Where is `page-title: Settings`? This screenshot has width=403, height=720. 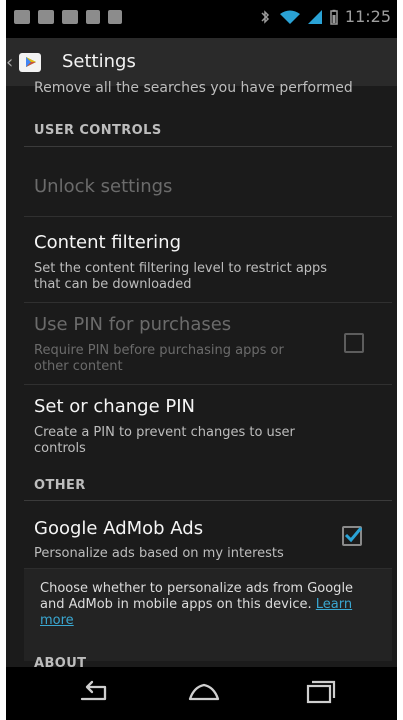
page-title: Settings is located at coordinates (99, 61).